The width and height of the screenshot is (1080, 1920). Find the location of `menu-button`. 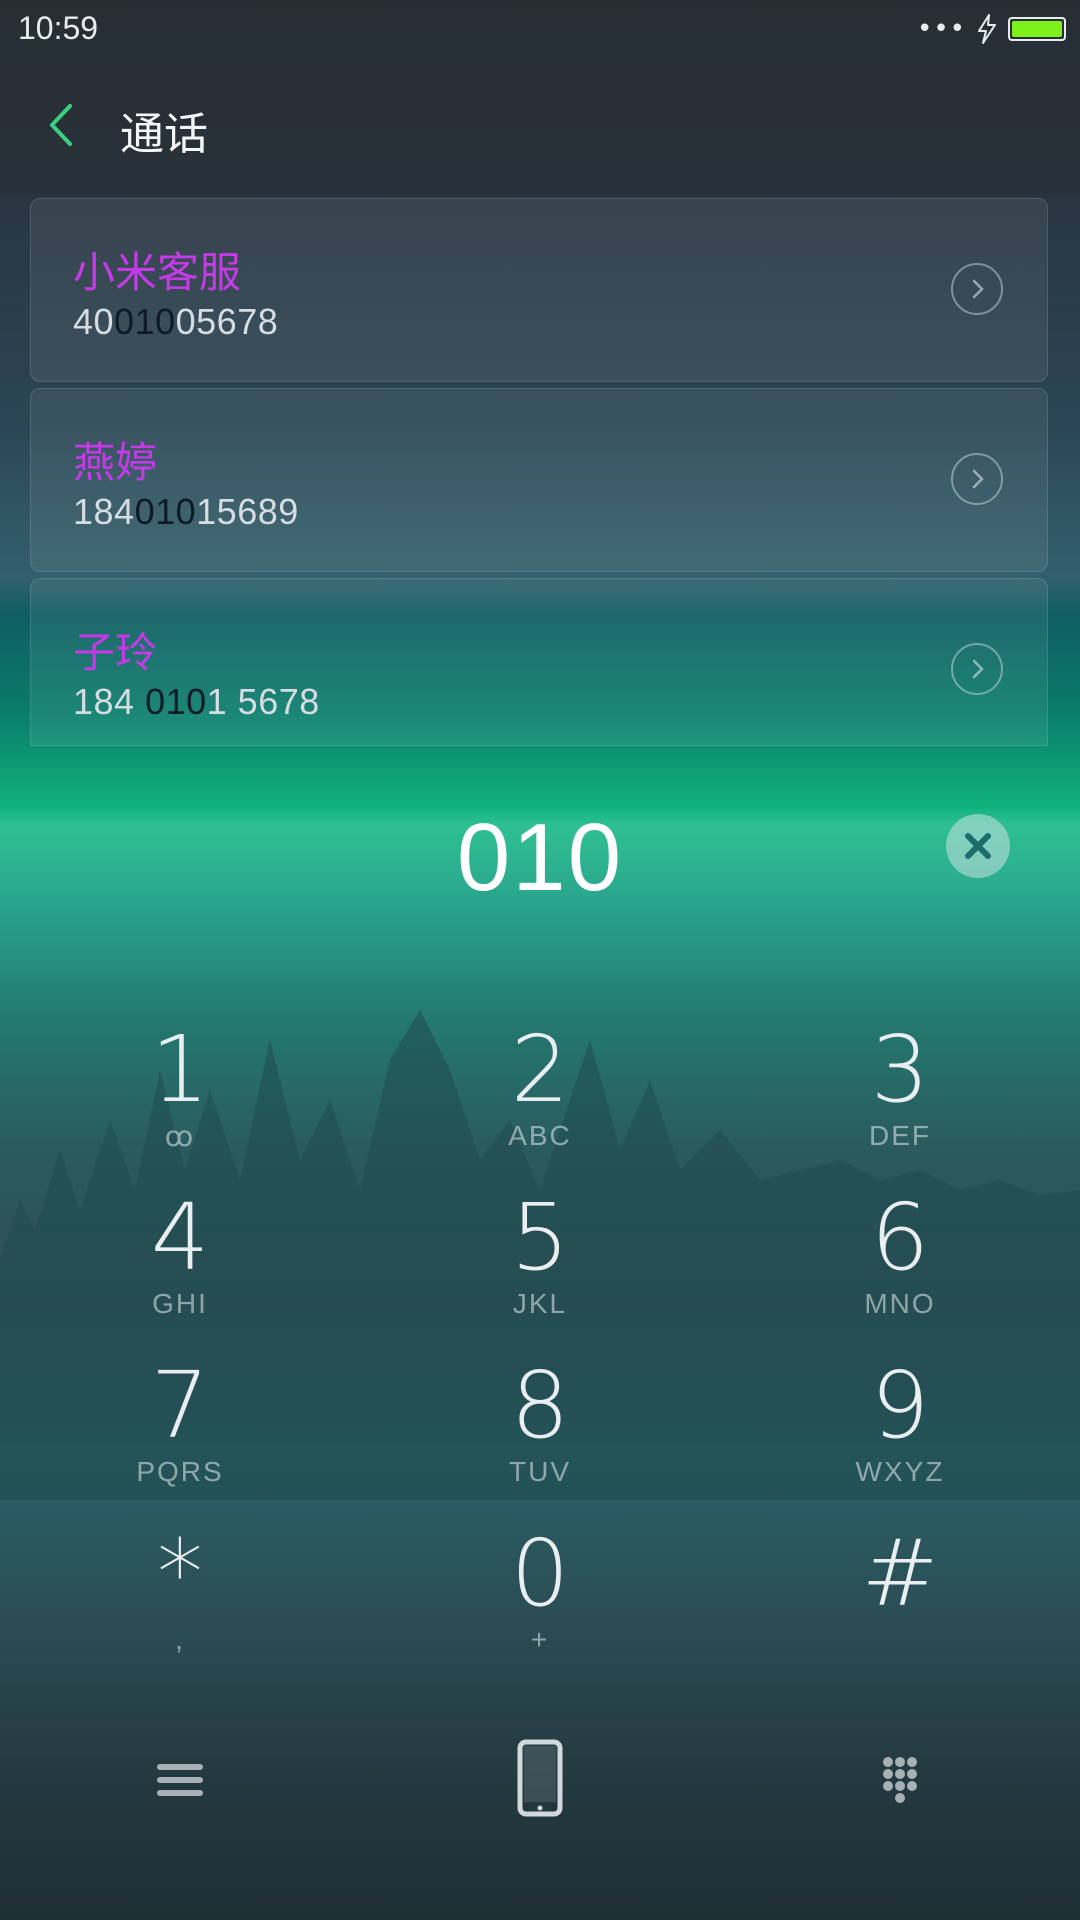

menu-button is located at coordinates (180, 1780).